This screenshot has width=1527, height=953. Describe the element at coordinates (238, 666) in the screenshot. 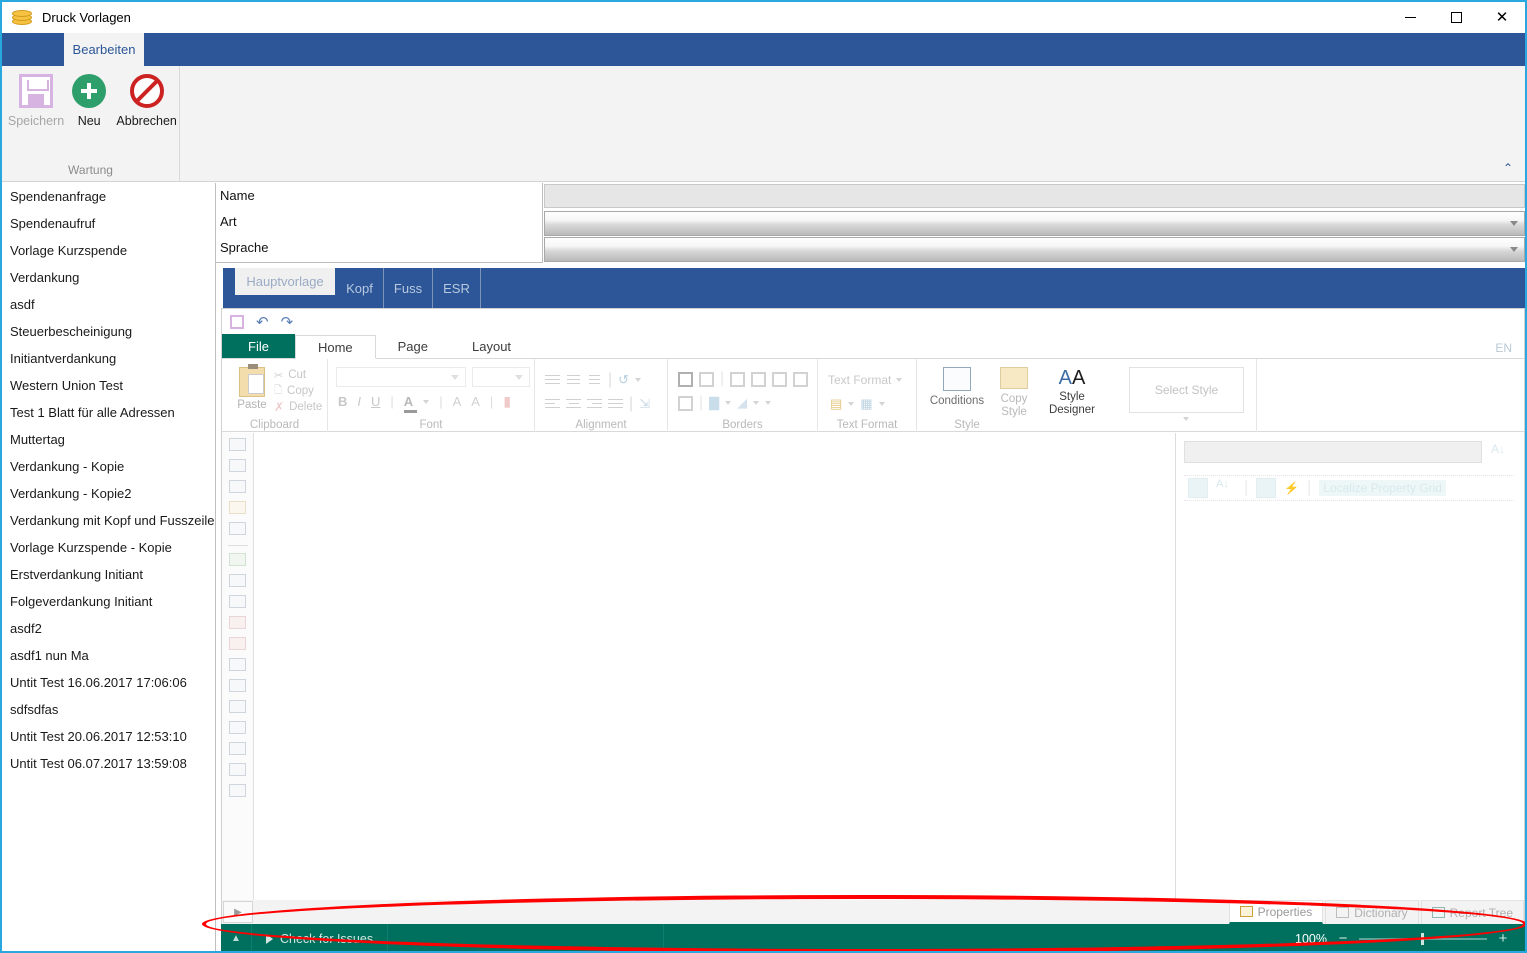

I see `tool-panel2-icon` at that location.